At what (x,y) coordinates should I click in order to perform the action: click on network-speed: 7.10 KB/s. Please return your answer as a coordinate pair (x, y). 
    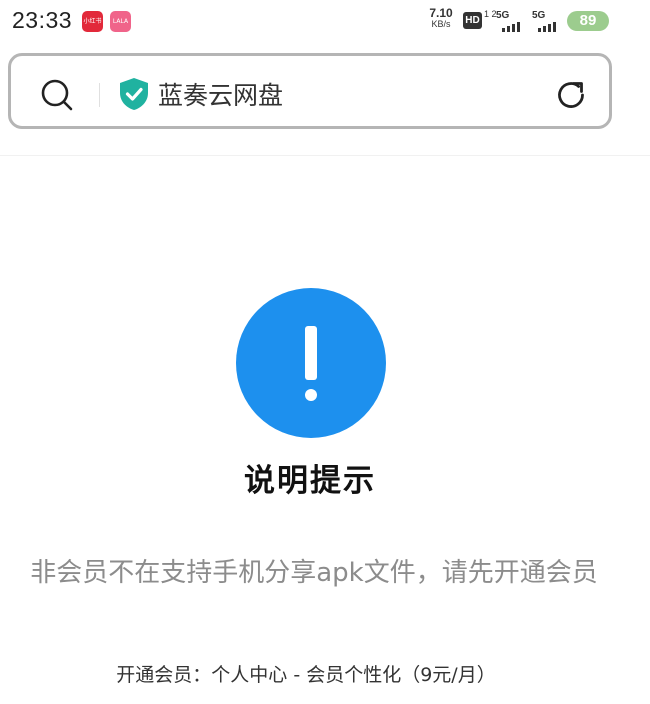
    Looking at the image, I should click on (441, 18).